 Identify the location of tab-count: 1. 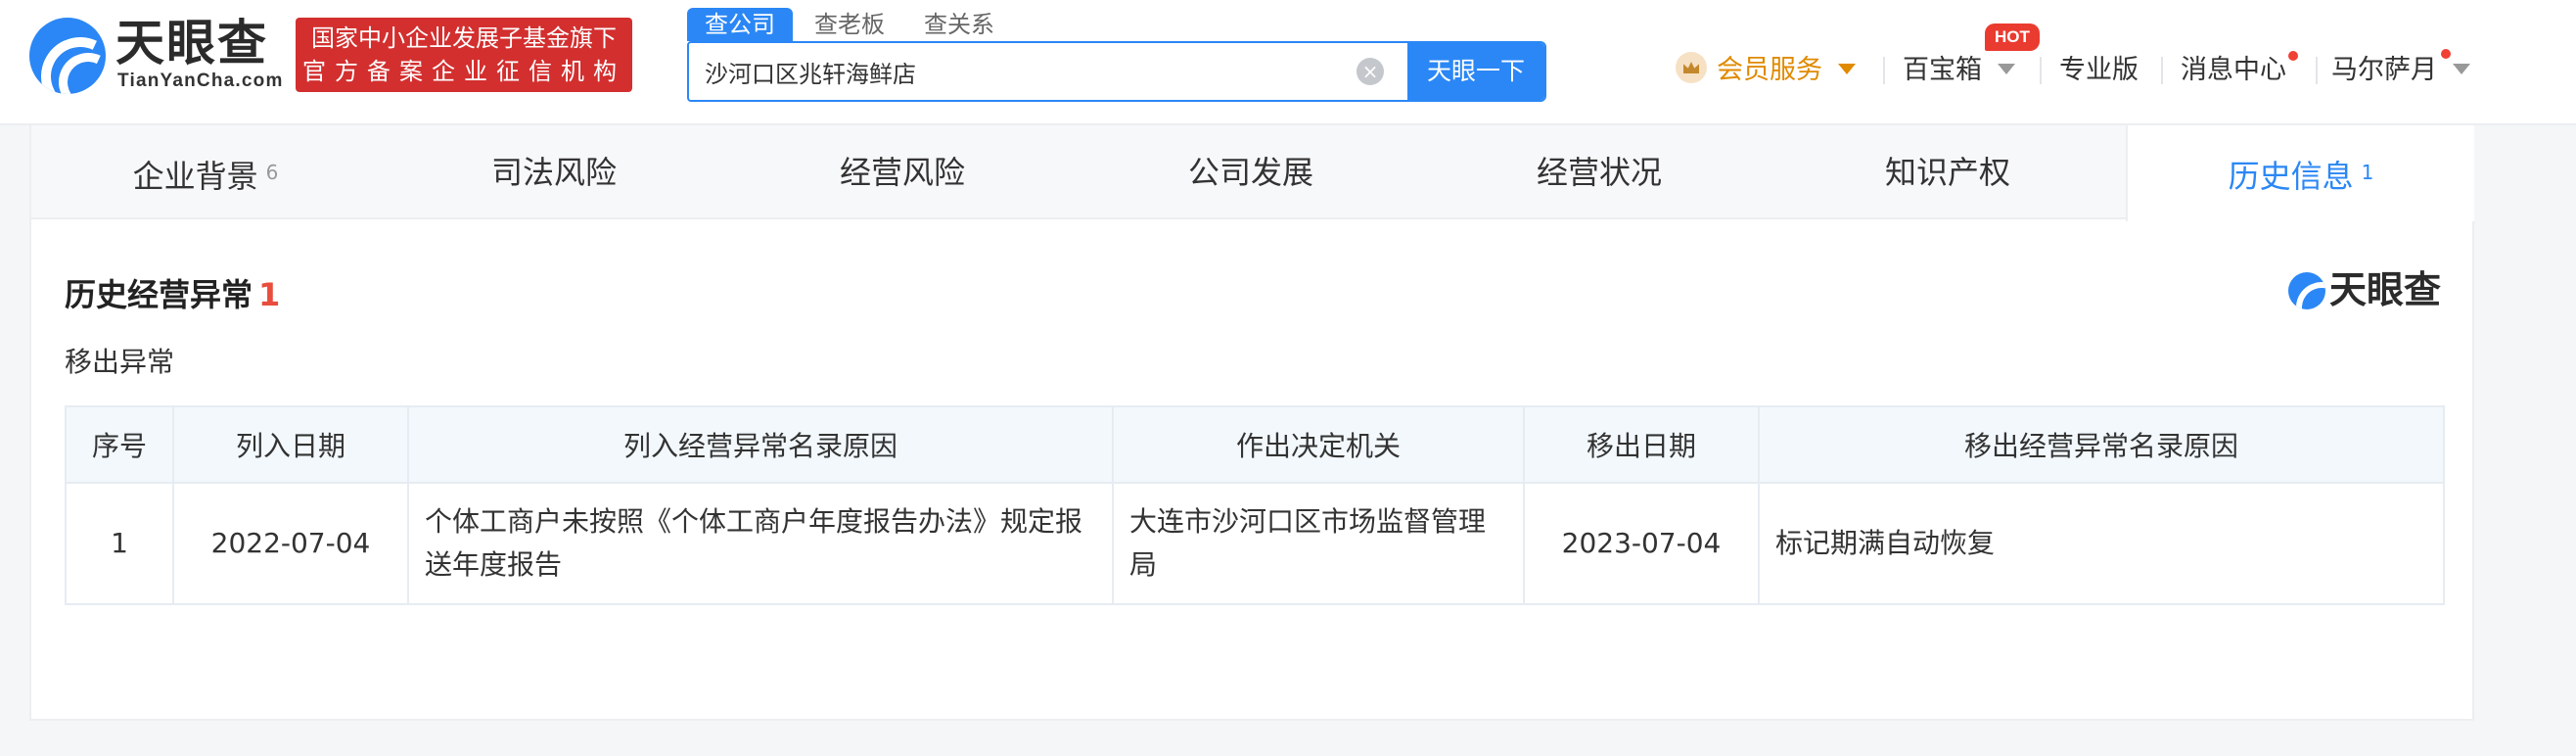
(2367, 172).